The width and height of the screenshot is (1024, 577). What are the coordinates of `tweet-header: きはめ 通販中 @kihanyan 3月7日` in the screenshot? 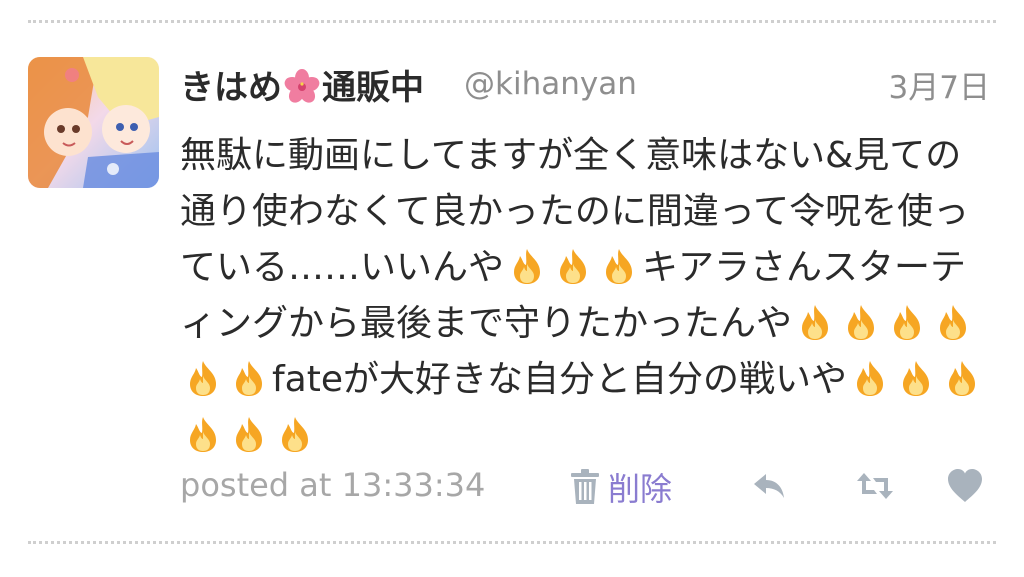 It's located at (585, 82).